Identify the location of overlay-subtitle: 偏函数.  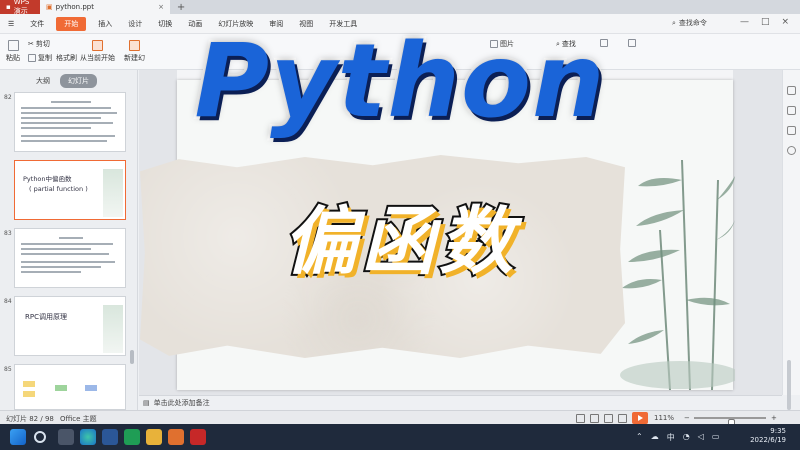
(399, 242).